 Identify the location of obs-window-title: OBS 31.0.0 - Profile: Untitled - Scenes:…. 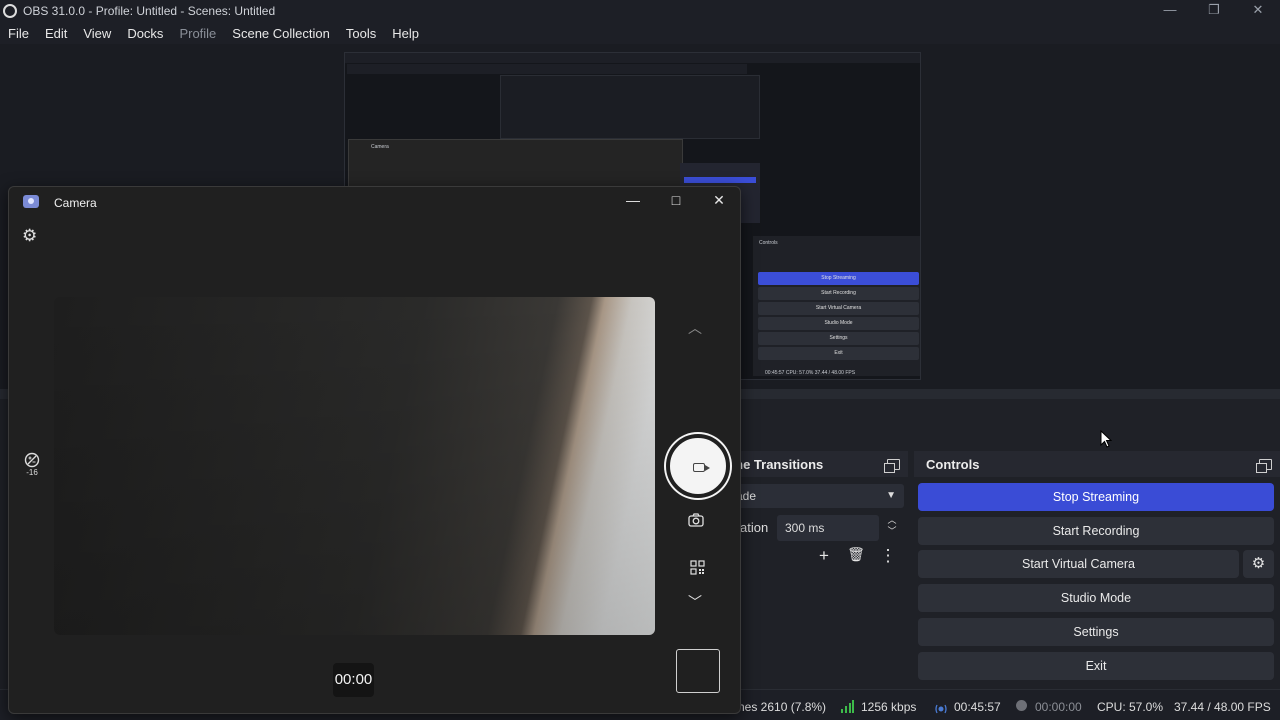
(149, 11).